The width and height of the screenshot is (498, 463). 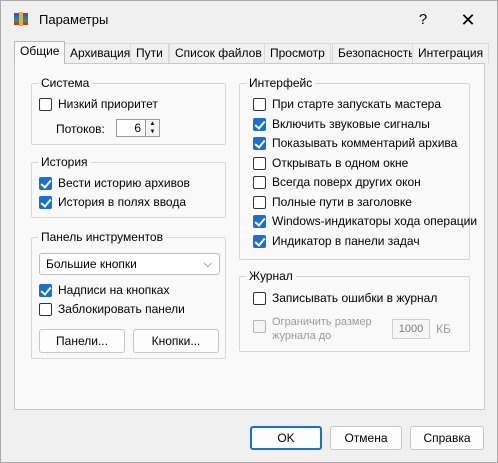 I want to click on system-group: Система Низкий приоритет Потоков: 6 ▲ ▼, so click(x=128, y=110).